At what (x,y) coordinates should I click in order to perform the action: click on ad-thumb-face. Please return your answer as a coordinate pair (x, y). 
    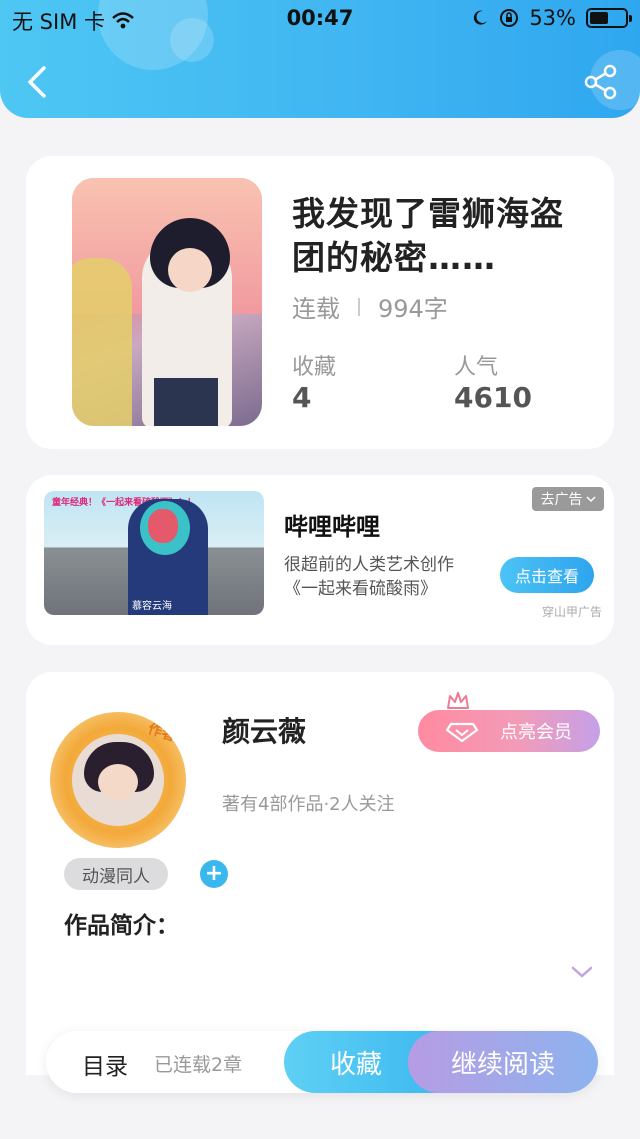
    Looking at the image, I should click on (163, 526).